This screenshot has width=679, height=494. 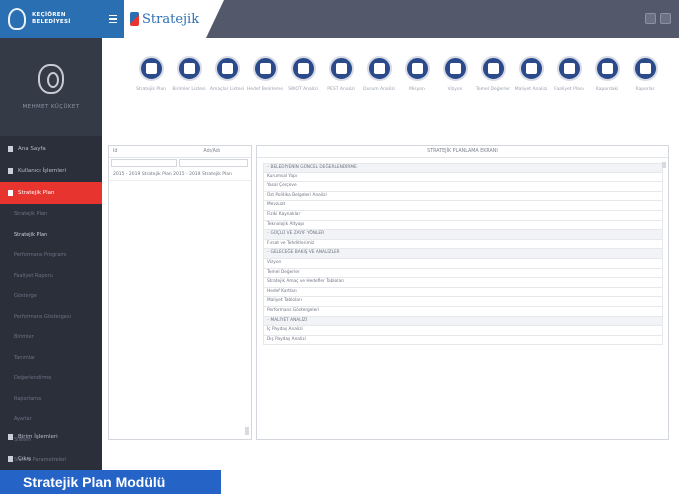 What do you see at coordinates (607, 68) in the screenshot?
I see `chart-icon` at bounding box center [607, 68].